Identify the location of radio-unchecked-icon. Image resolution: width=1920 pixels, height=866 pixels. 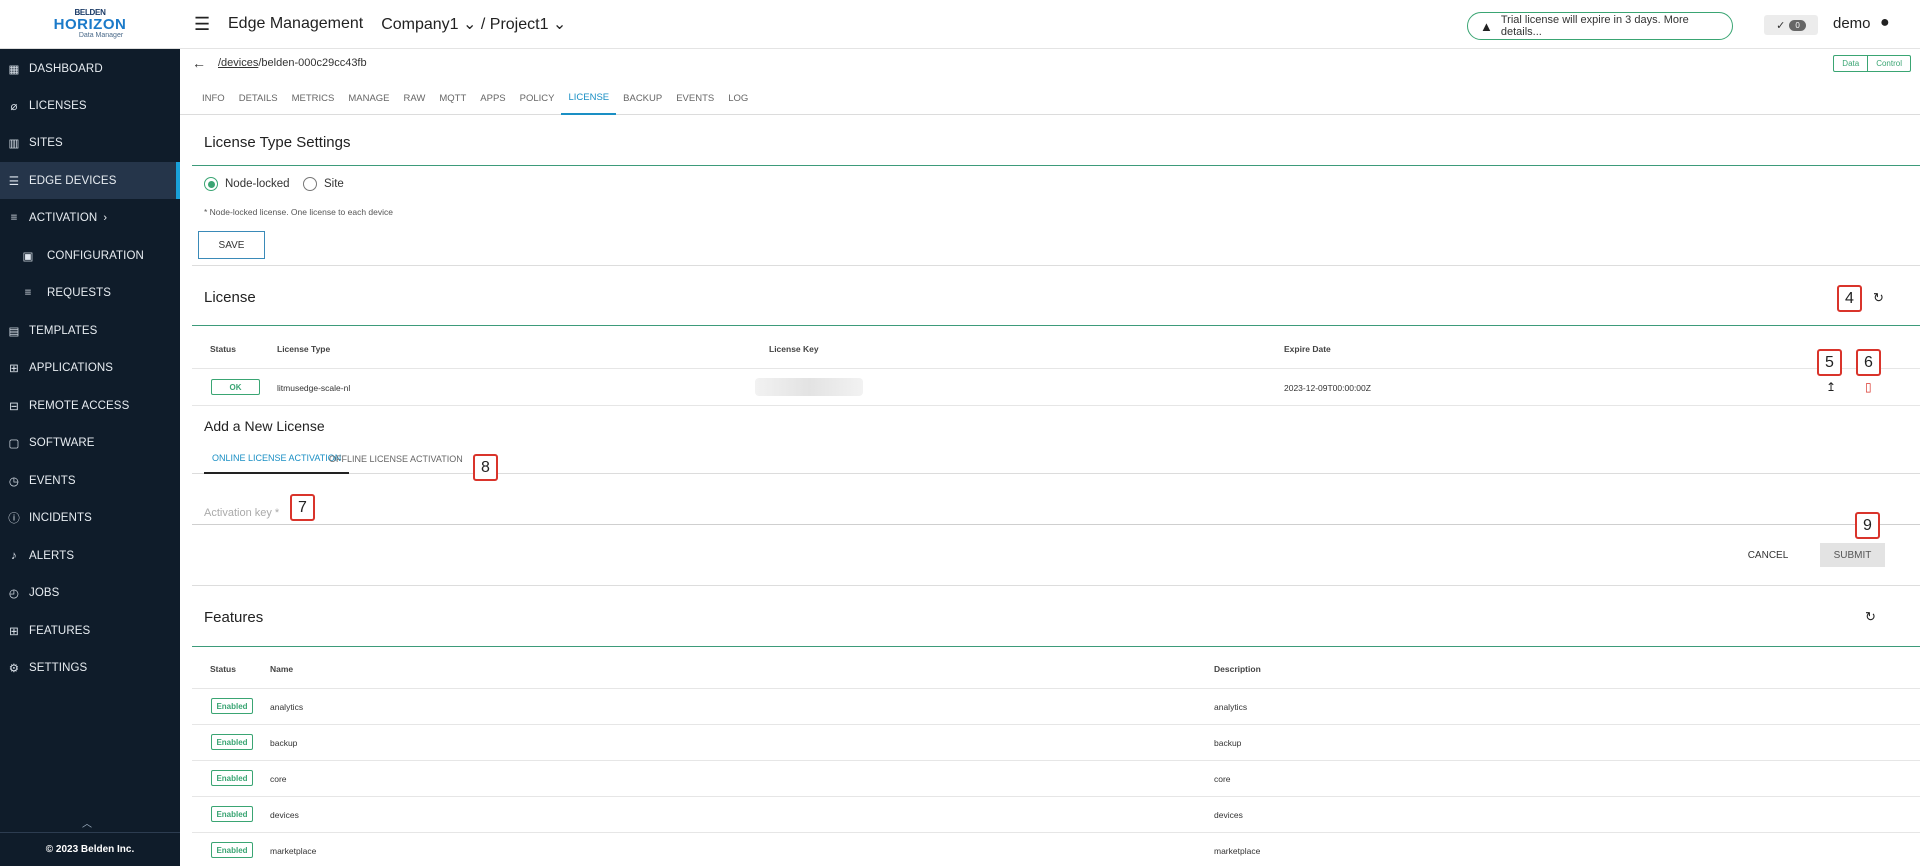
(310, 184).